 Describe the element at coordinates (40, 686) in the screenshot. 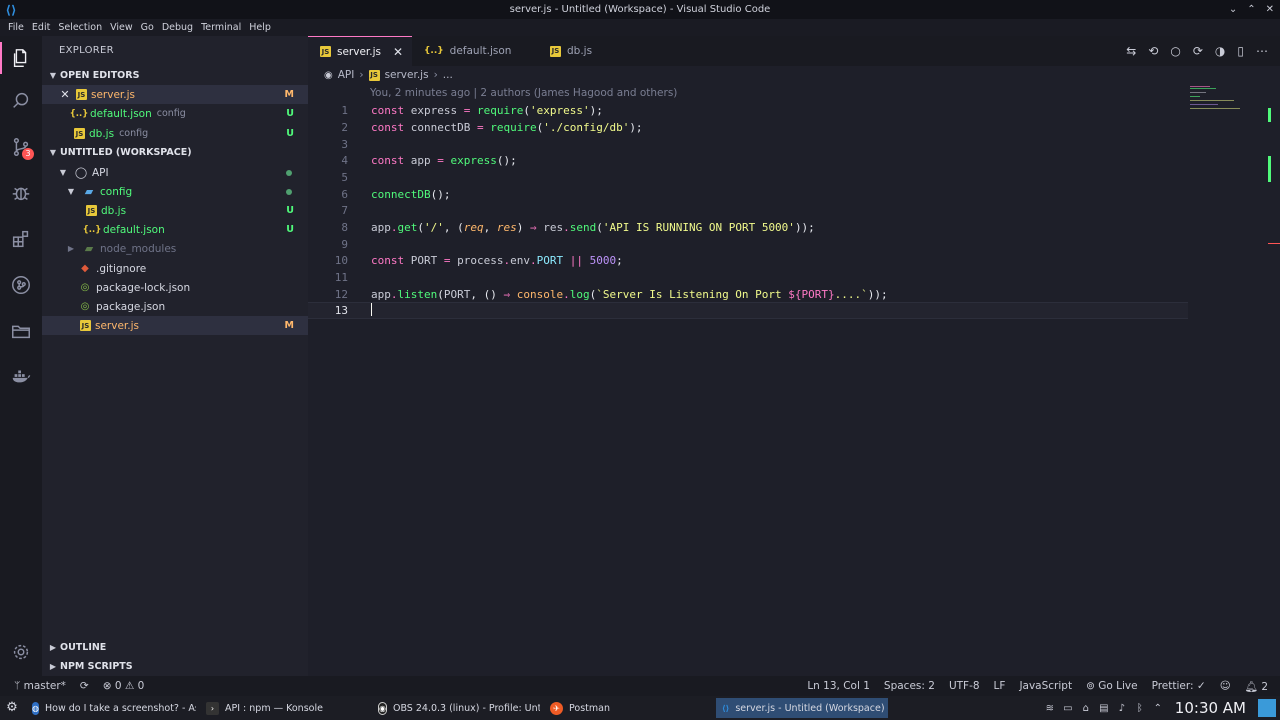

I see `branch-indicator: ᛘ master*` at that location.